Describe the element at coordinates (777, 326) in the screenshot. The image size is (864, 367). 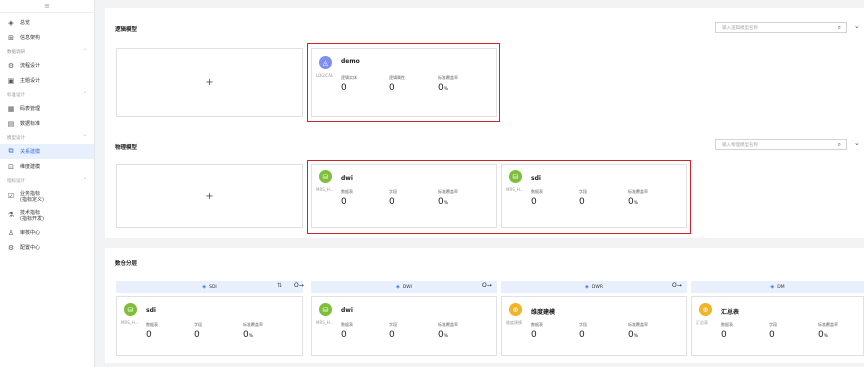
I see `layer-card-dm: ⊕ 汇总表 汇总表 数据表 字段 标准覆盖率 0 0 0%` at that location.